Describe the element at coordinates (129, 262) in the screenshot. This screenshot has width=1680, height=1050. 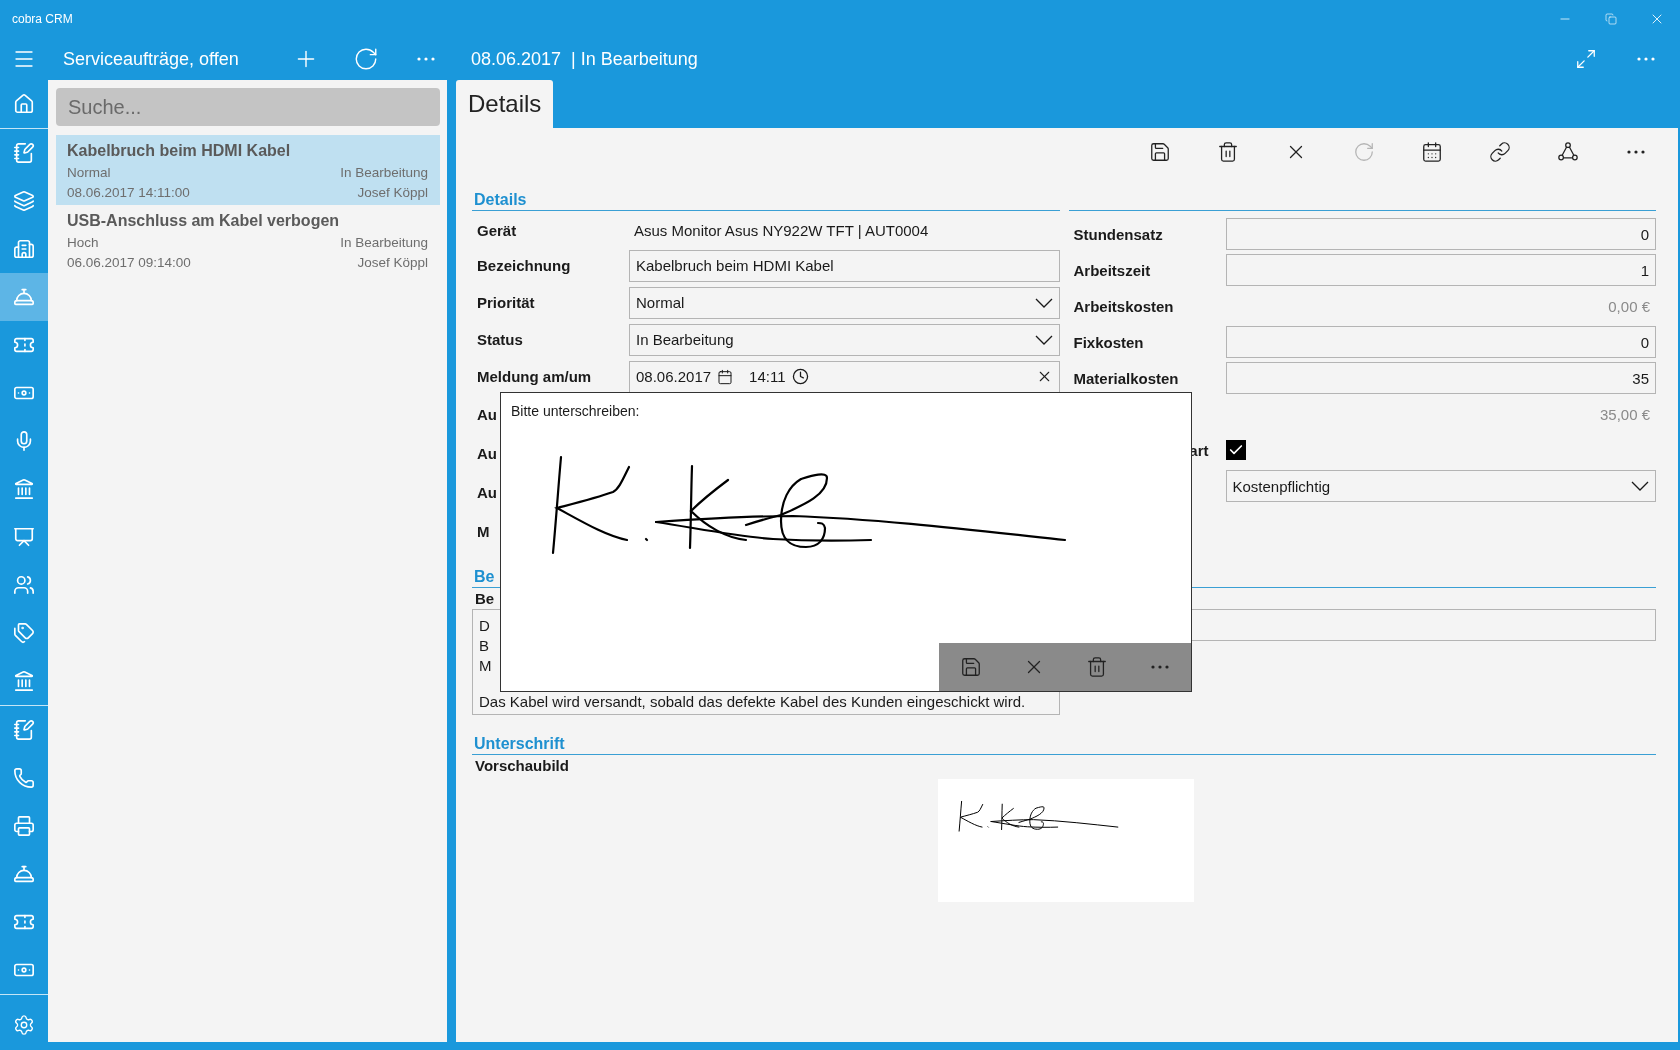
I see `item-date: 06.06.2017 09:14:00` at that location.